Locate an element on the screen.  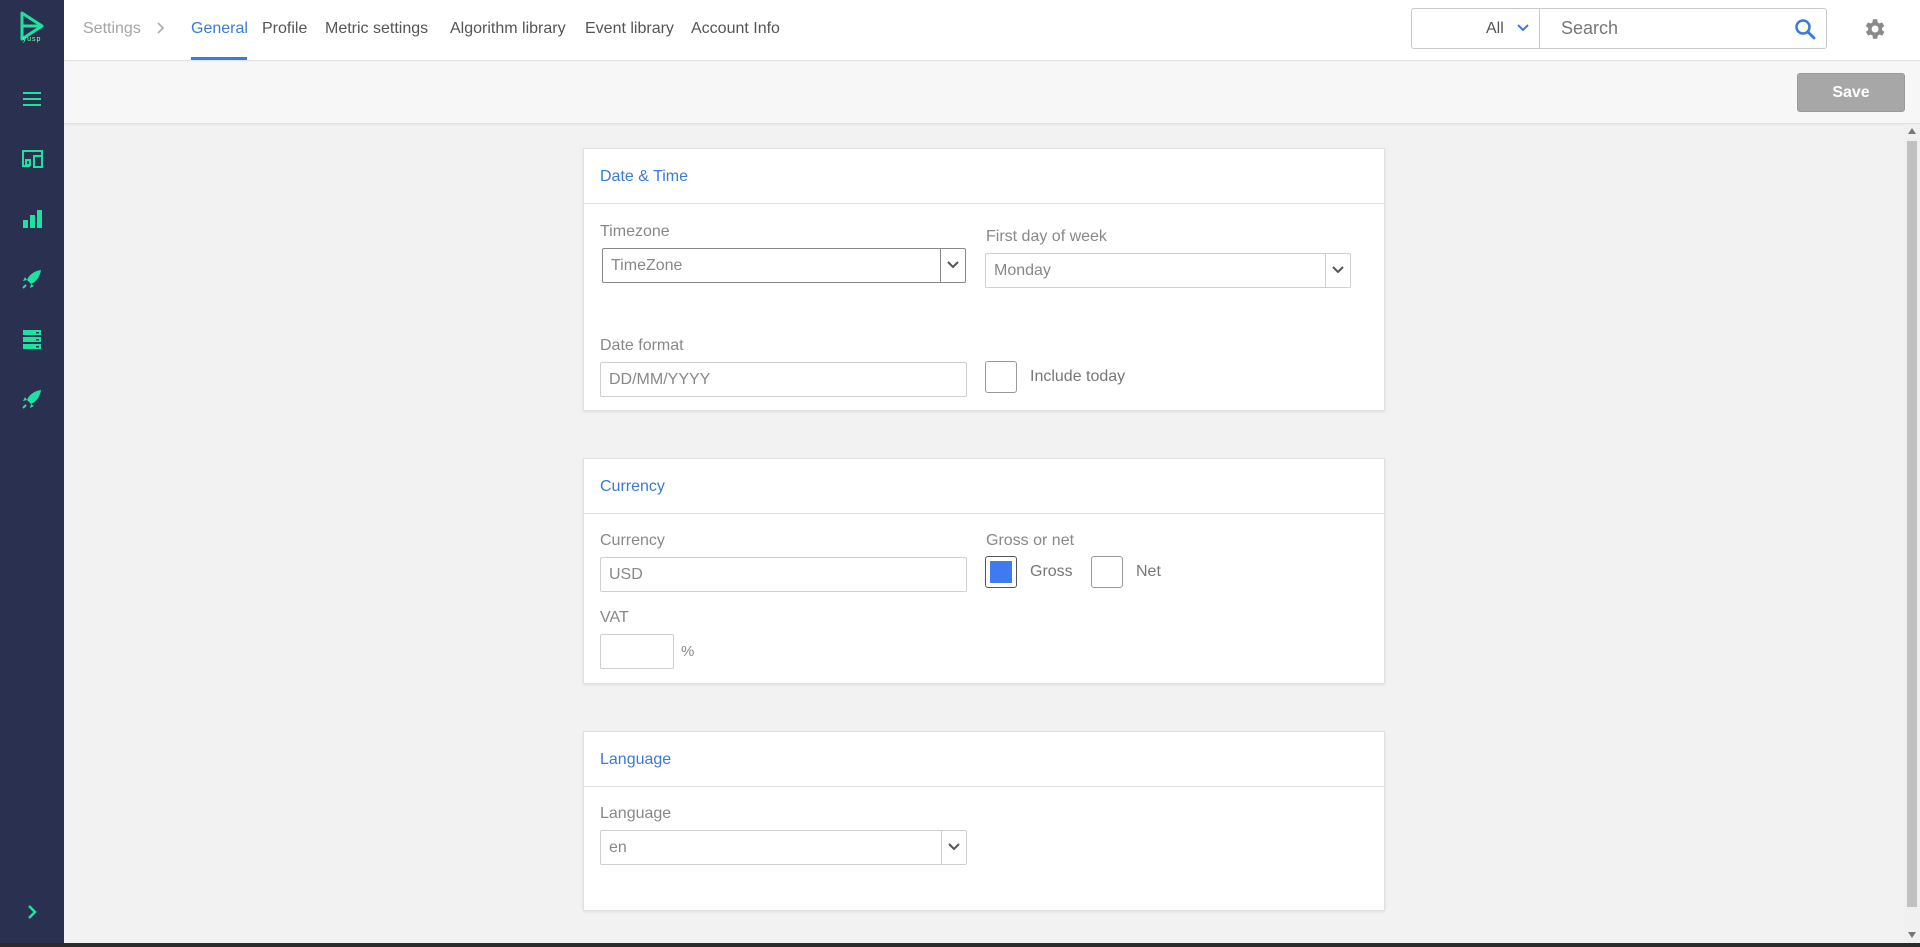
gear-icon is located at coordinates (1874, 29).